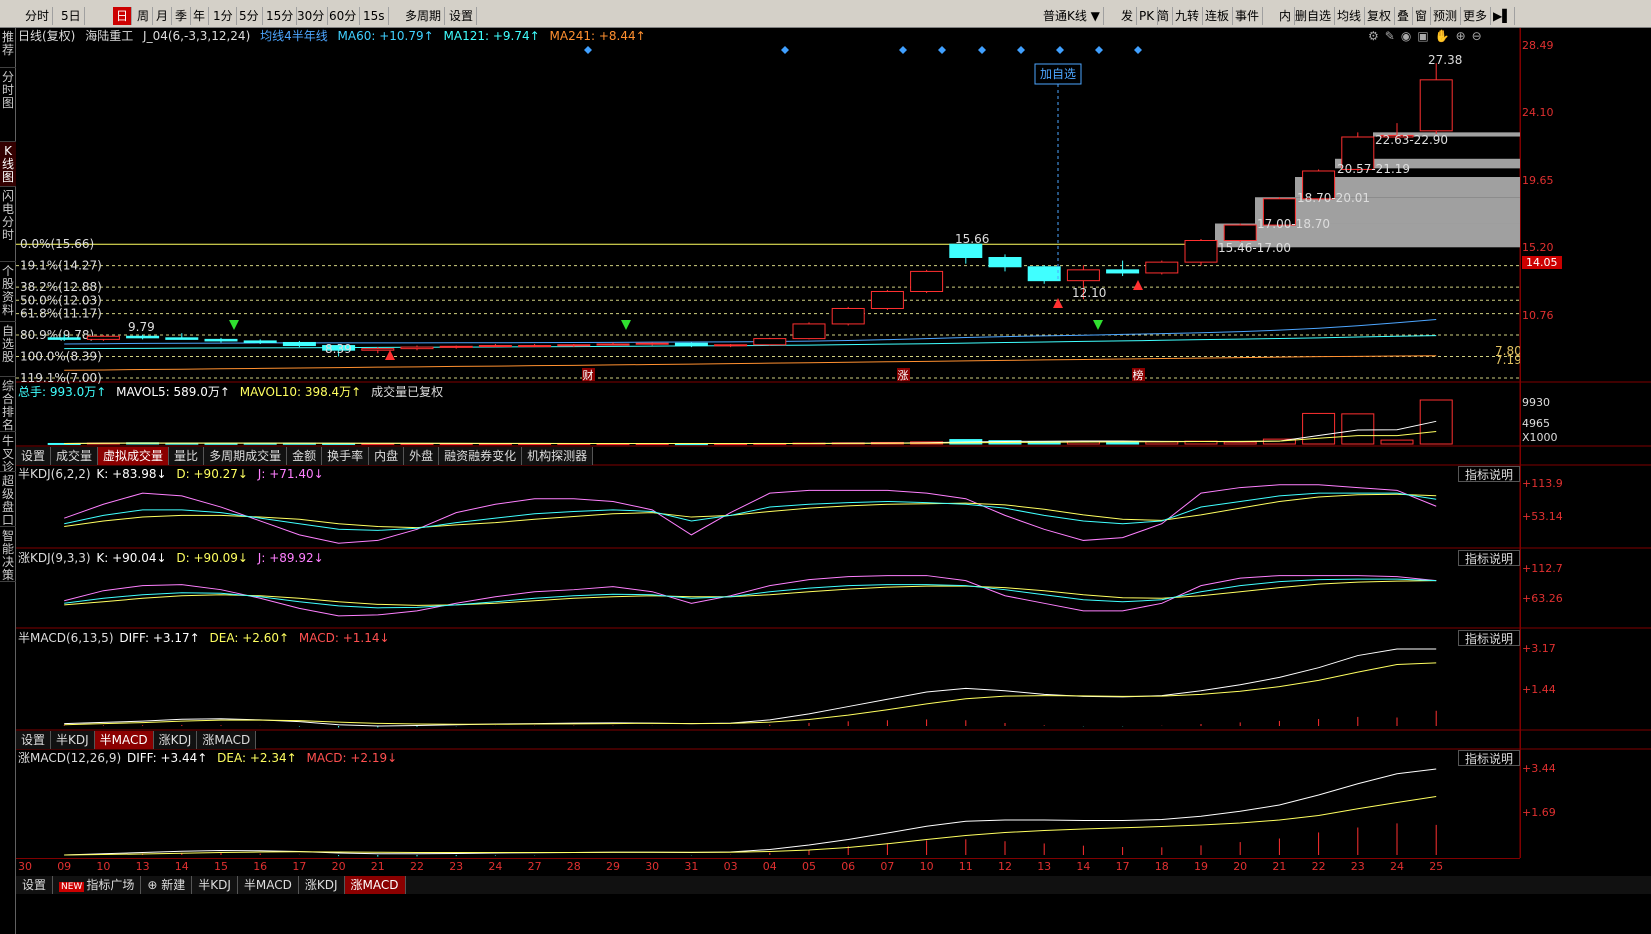 Image resolution: width=1651 pixels, height=934 pixels. I want to click on bottom-tab-6: 涨MACD, so click(375, 885).